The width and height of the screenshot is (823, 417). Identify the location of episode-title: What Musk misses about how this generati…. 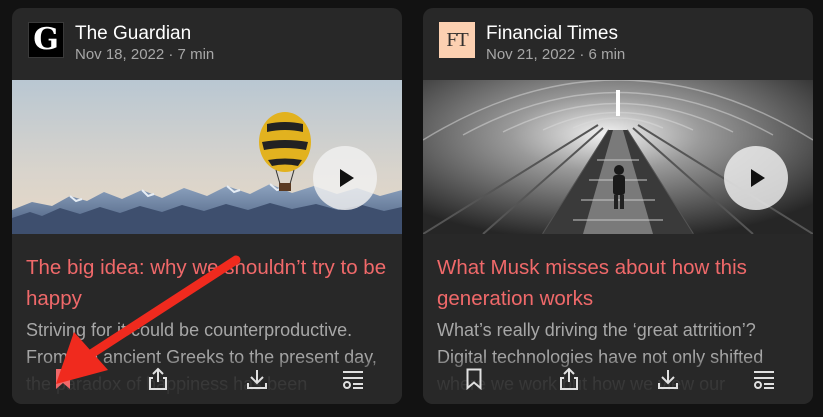
(622, 283).